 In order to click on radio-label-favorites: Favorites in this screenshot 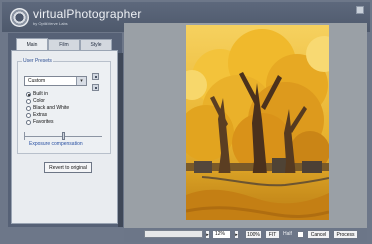, I will do `click(43, 122)`.